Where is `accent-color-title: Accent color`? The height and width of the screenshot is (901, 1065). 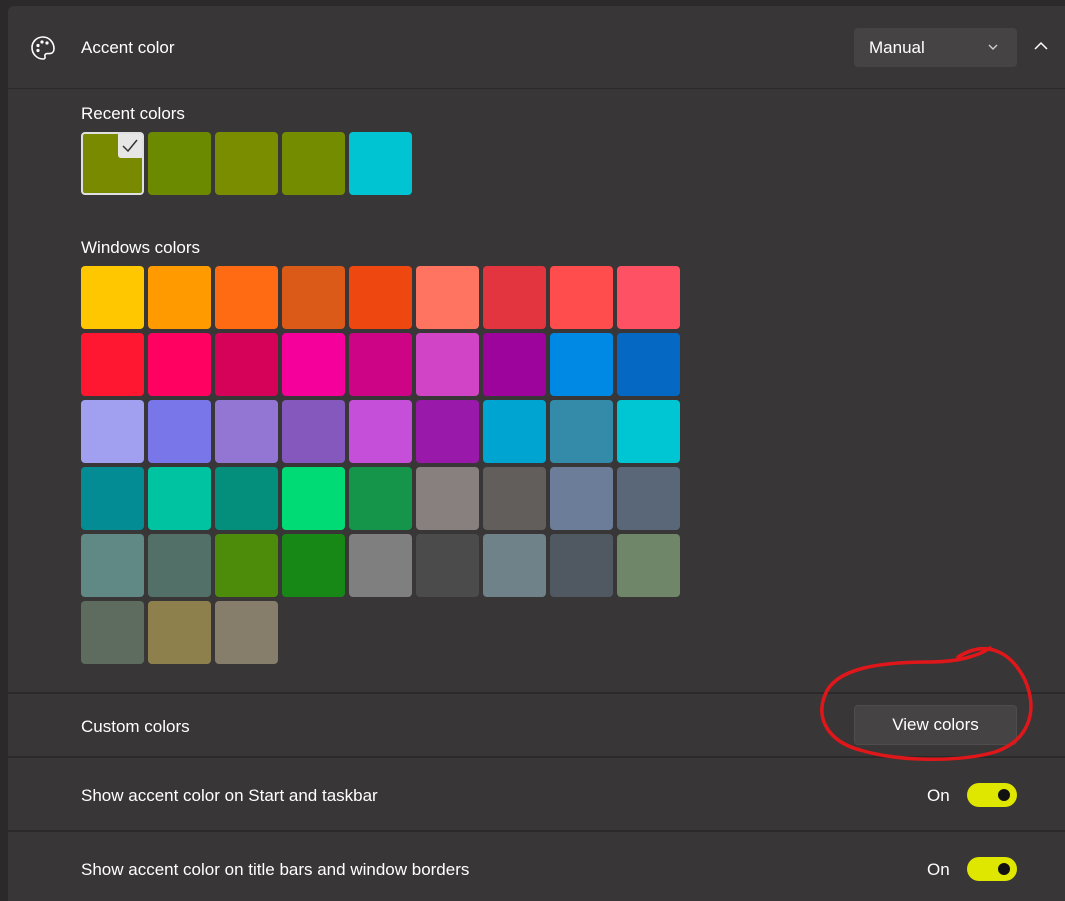 accent-color-title: Accent color is located at coordinates (128, 47).